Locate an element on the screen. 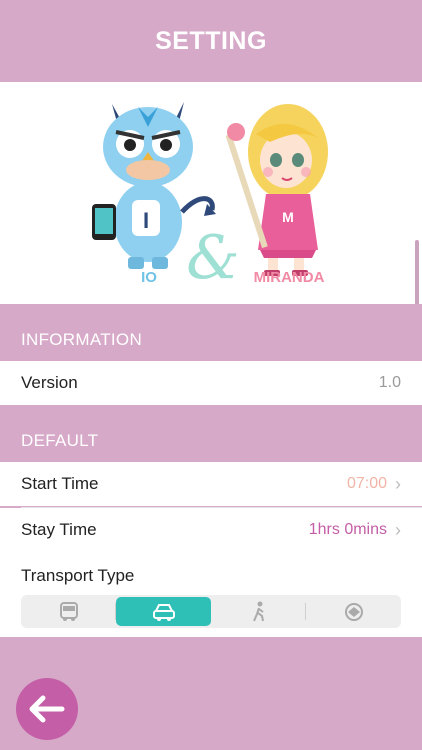 The height and width of the screenshot is (750, 422). version-row: Version 1.0 is located at coordinates (211, 383).